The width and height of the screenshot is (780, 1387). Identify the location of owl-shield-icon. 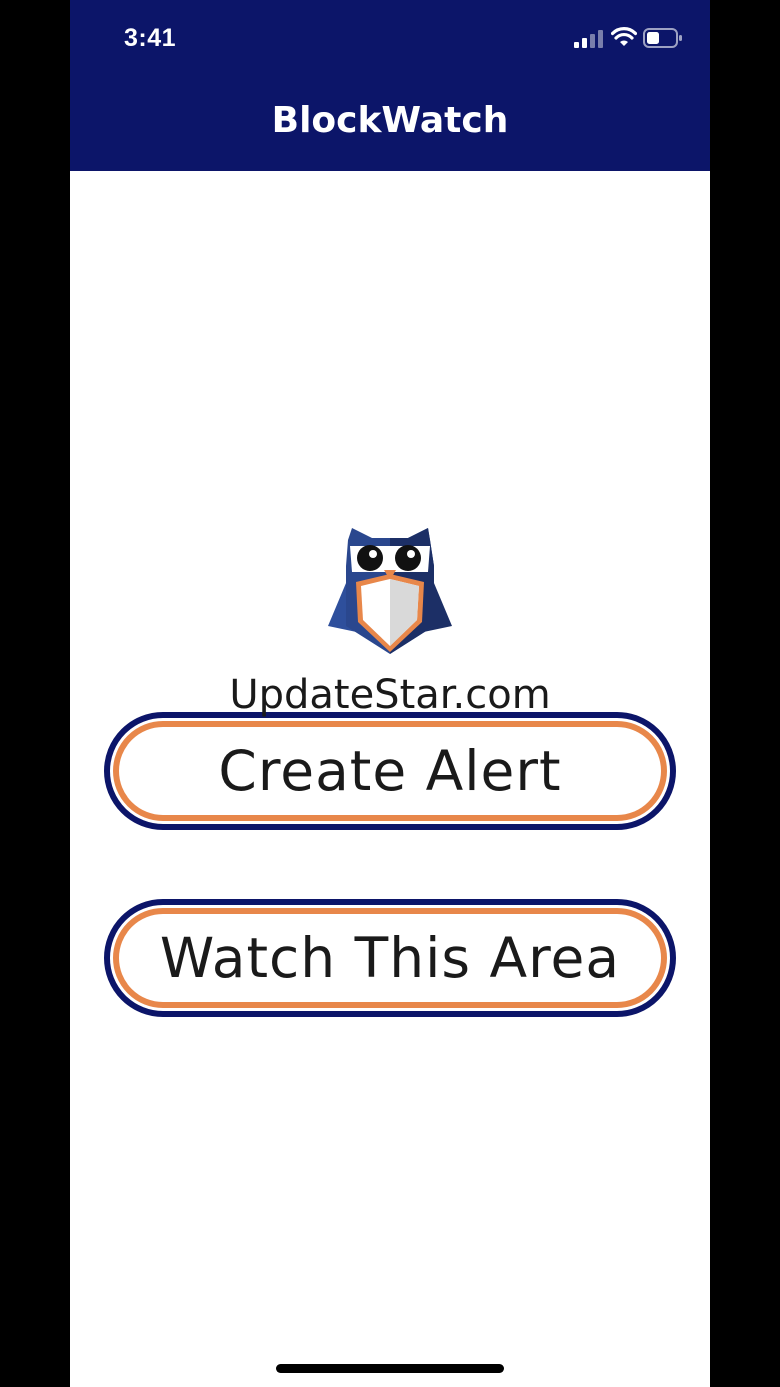
(390, 591).